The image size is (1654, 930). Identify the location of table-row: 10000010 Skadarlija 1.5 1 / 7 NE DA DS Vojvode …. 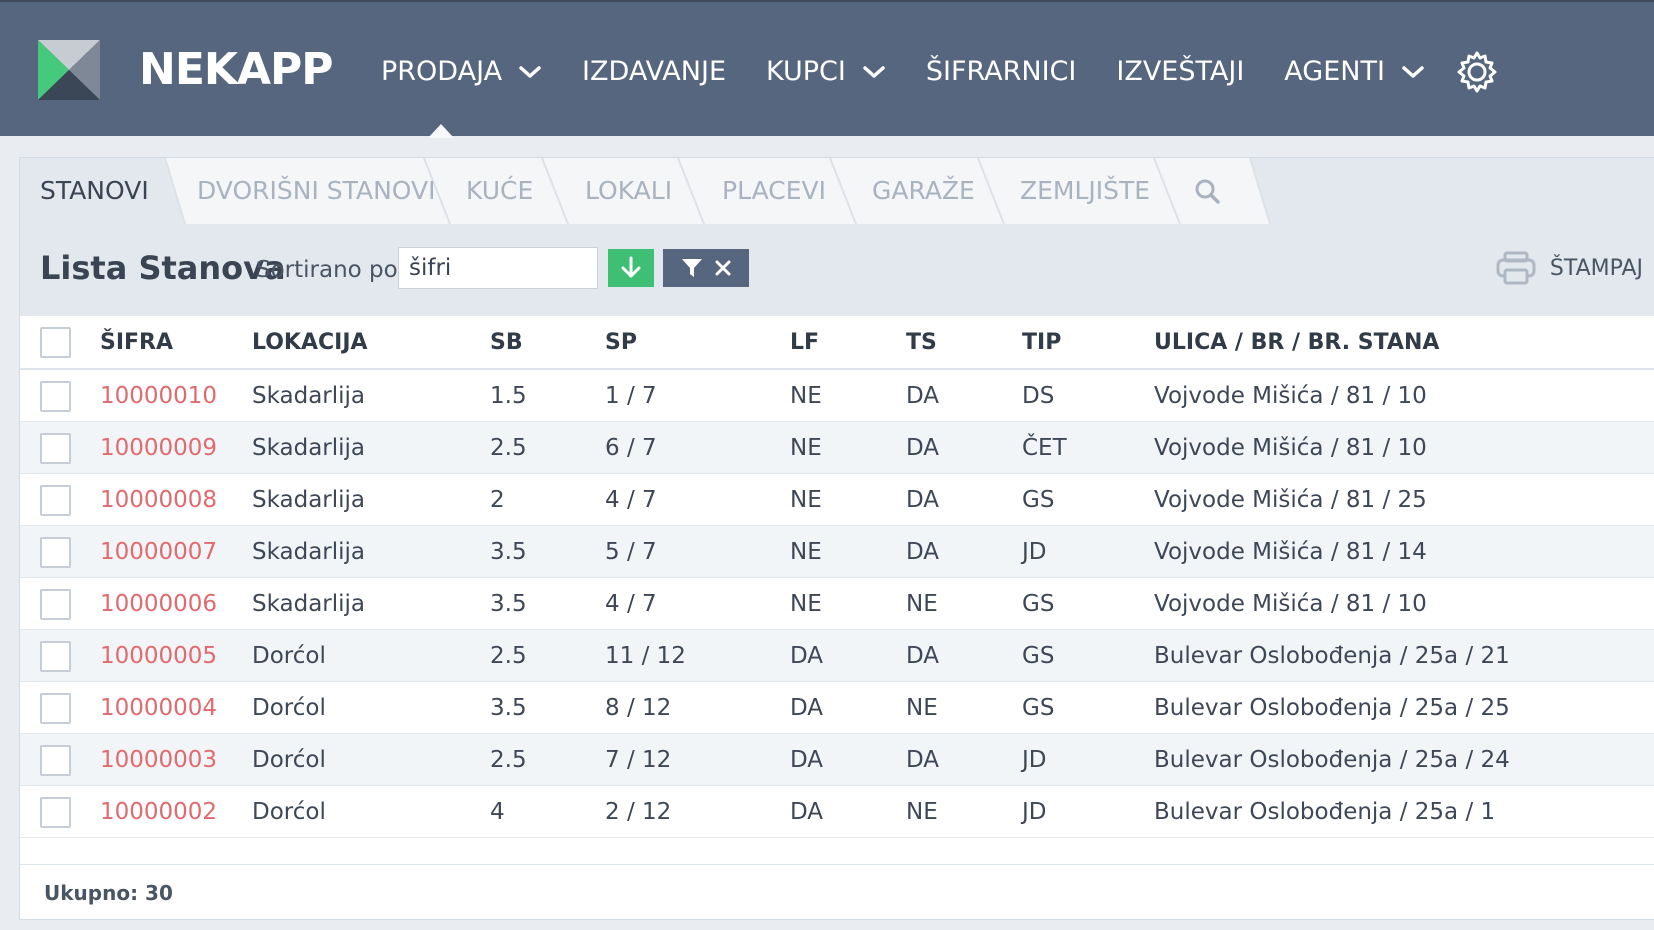
(837, 396).